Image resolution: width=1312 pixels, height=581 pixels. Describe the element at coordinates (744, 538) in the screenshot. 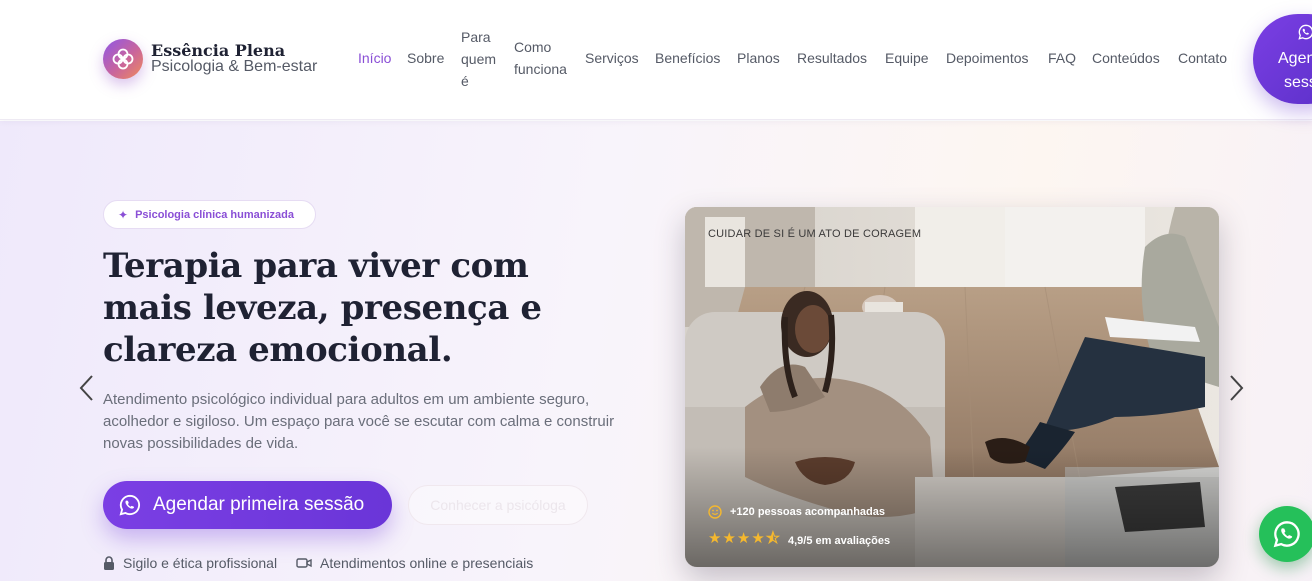

I see `star-rating-icon: ★★★★⯪` at that location.